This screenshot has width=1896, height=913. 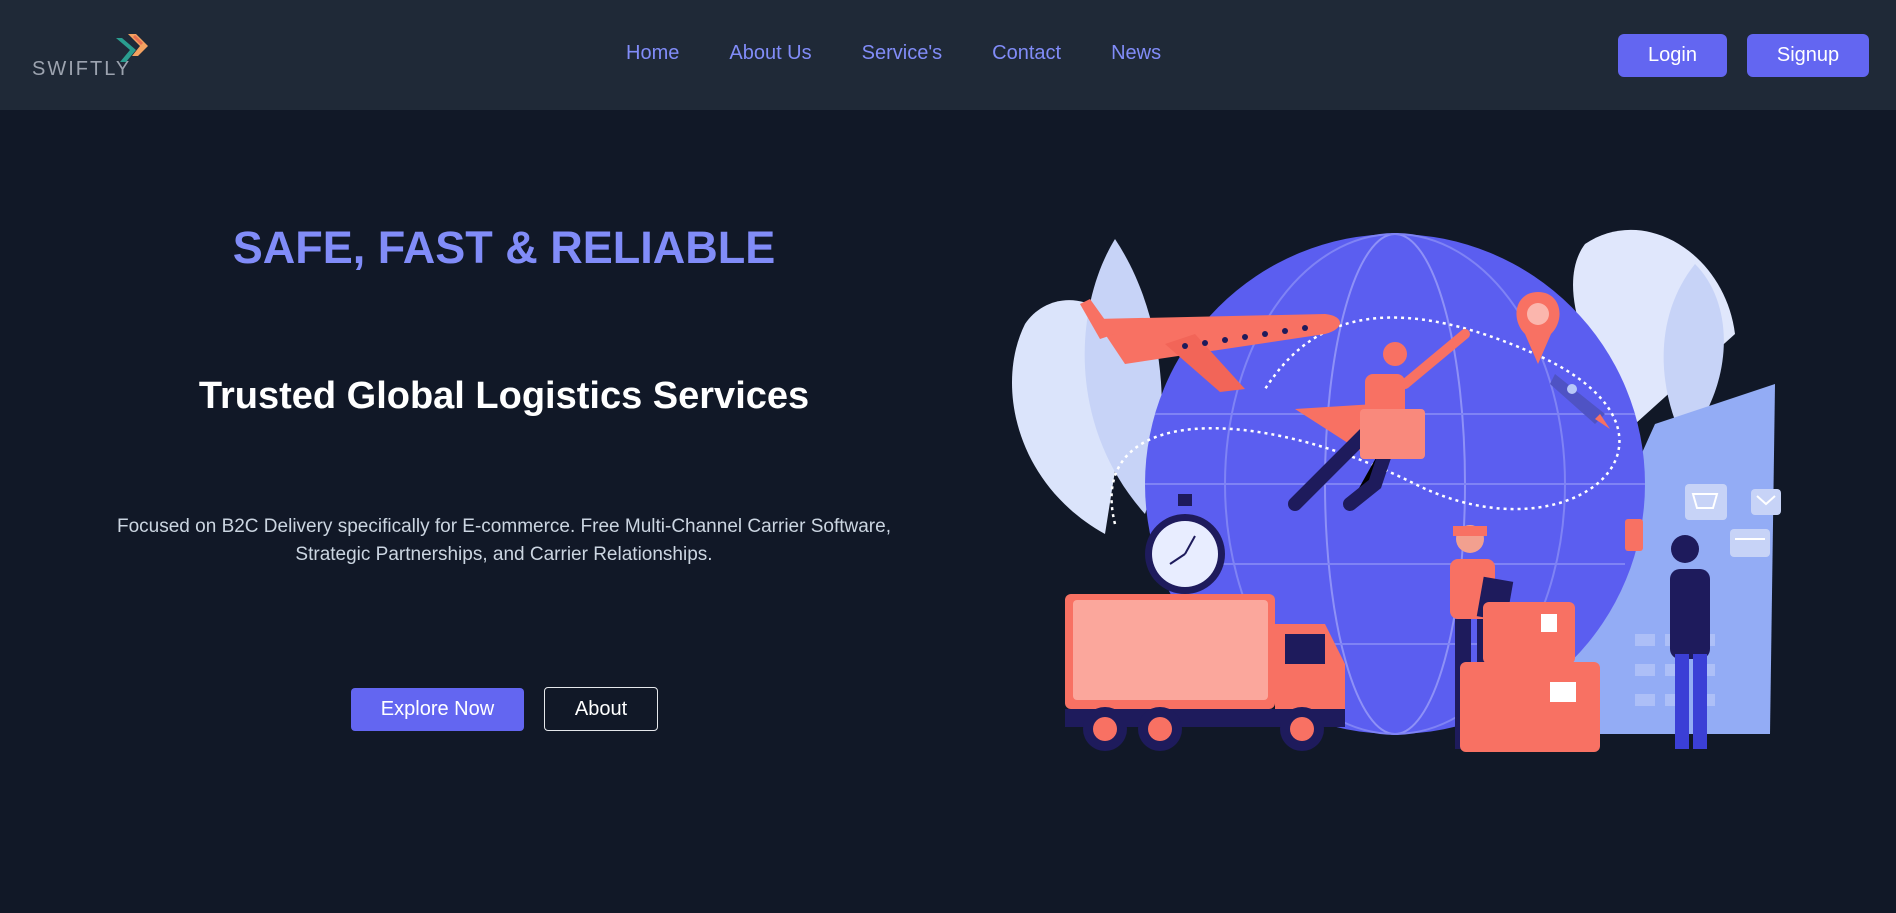 I want to click on nav-about-us: About Us, so click(x=770, y=53).